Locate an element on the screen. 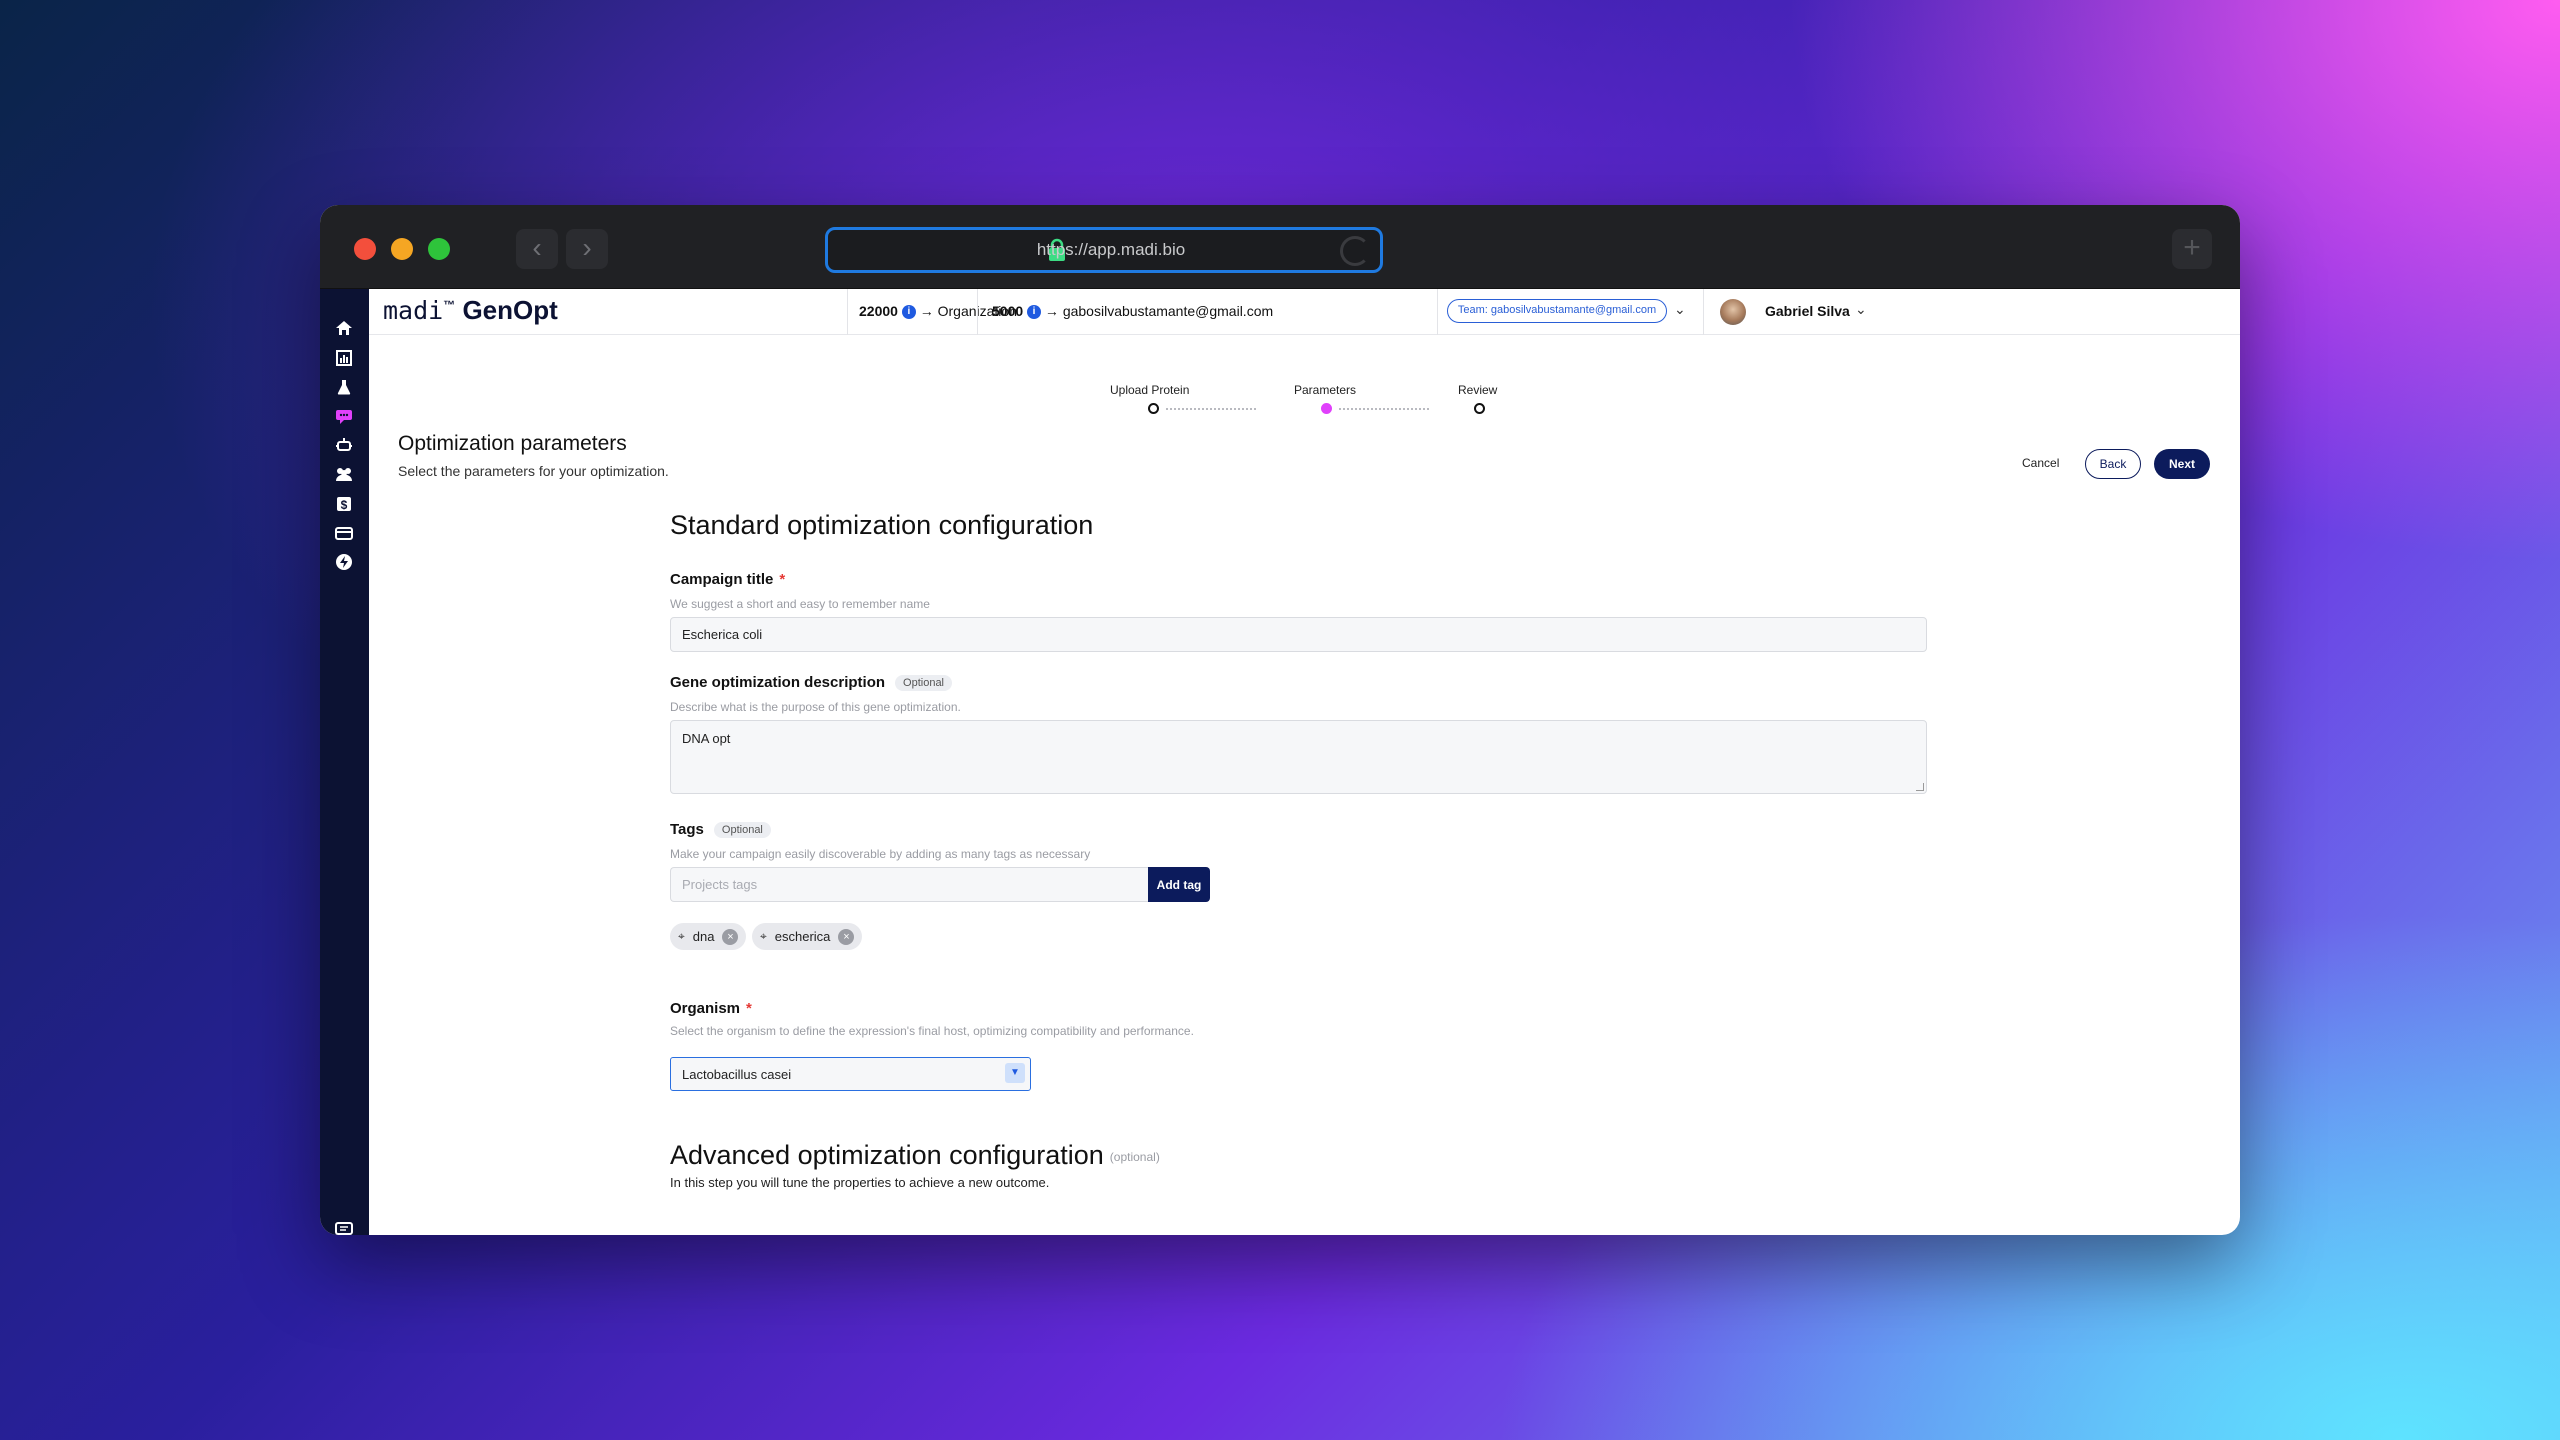 This screenshot has width=2560, height=1440. advanced-config-title-text: Advanced optimization configuration is located at coordinates (887, 1155).